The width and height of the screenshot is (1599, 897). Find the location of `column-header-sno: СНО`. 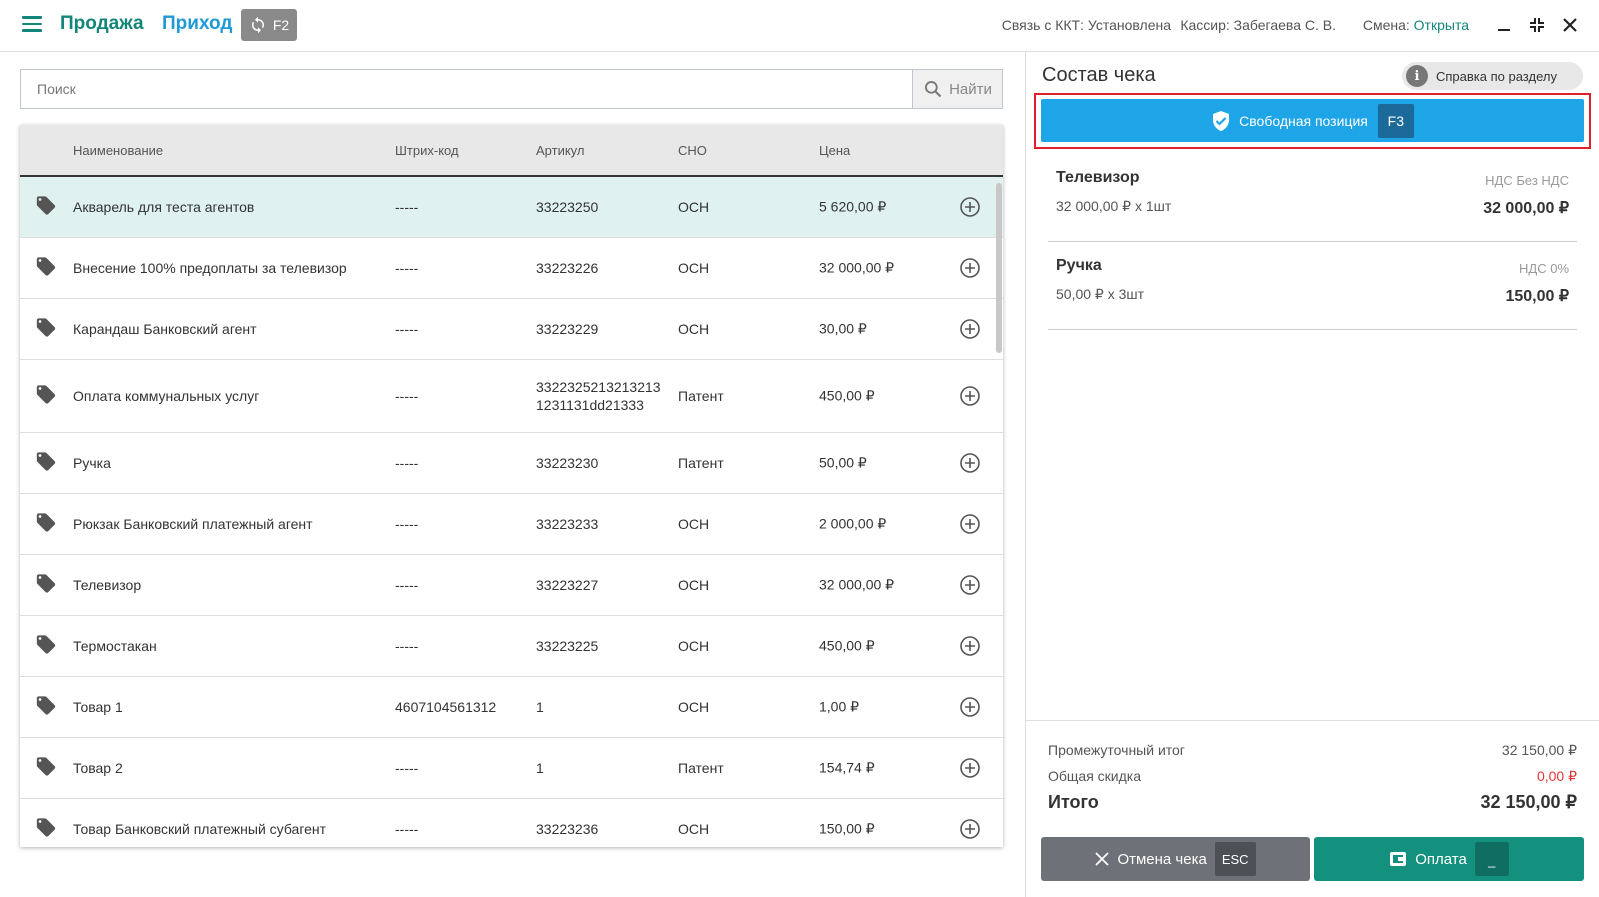

column-header-sno: СНО is located at coordinates (692, 150).